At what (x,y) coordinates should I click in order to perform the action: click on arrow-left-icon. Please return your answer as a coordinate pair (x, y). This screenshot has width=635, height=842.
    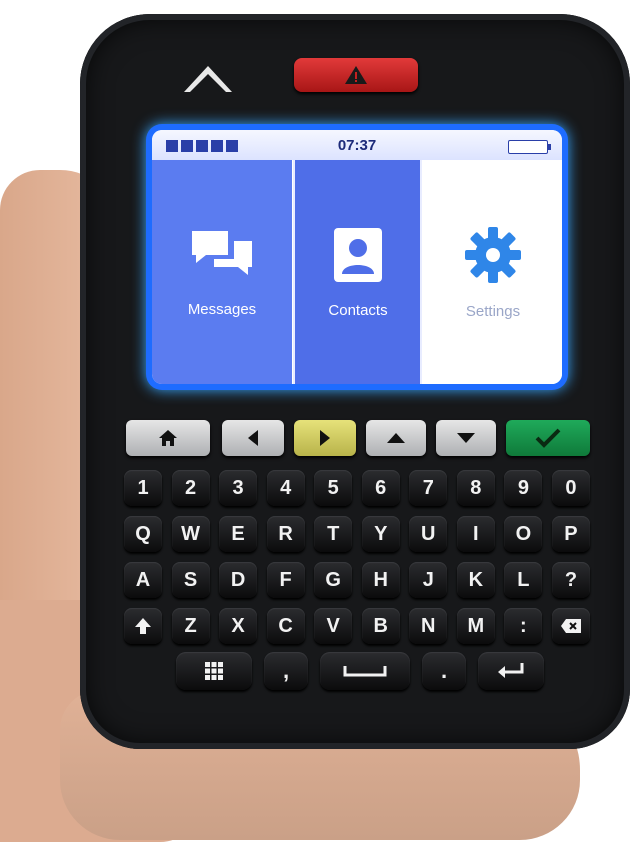
    Looking at the image, I should click on (253, 438).